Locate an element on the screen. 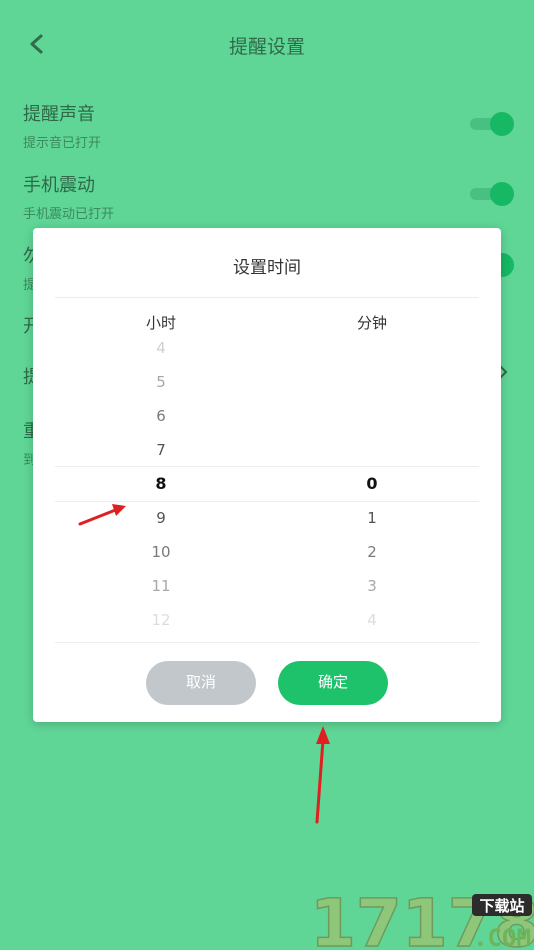  setting-vibrate-title: 手机震动 is located at coordinates (59, 185).